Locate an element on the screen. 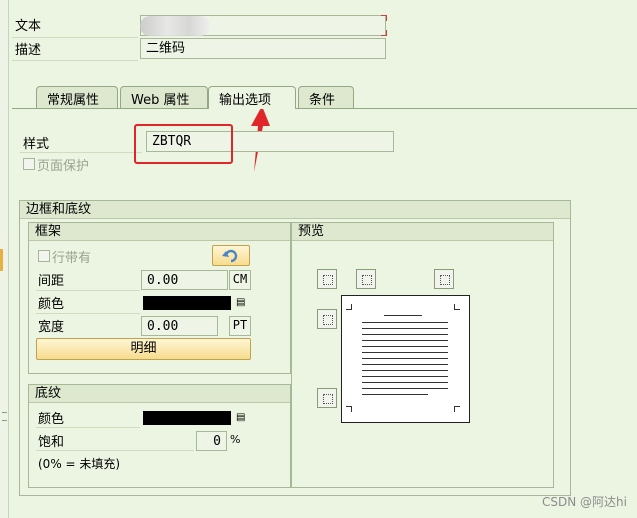 The height and width of the screenshot is (518, 637). preview-page is located at coordinates (405, 359).